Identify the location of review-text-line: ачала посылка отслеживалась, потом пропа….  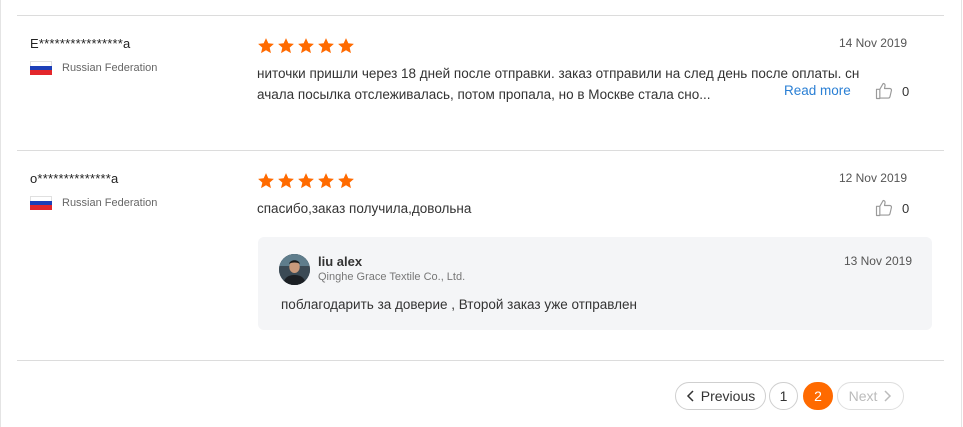
(484, 94).